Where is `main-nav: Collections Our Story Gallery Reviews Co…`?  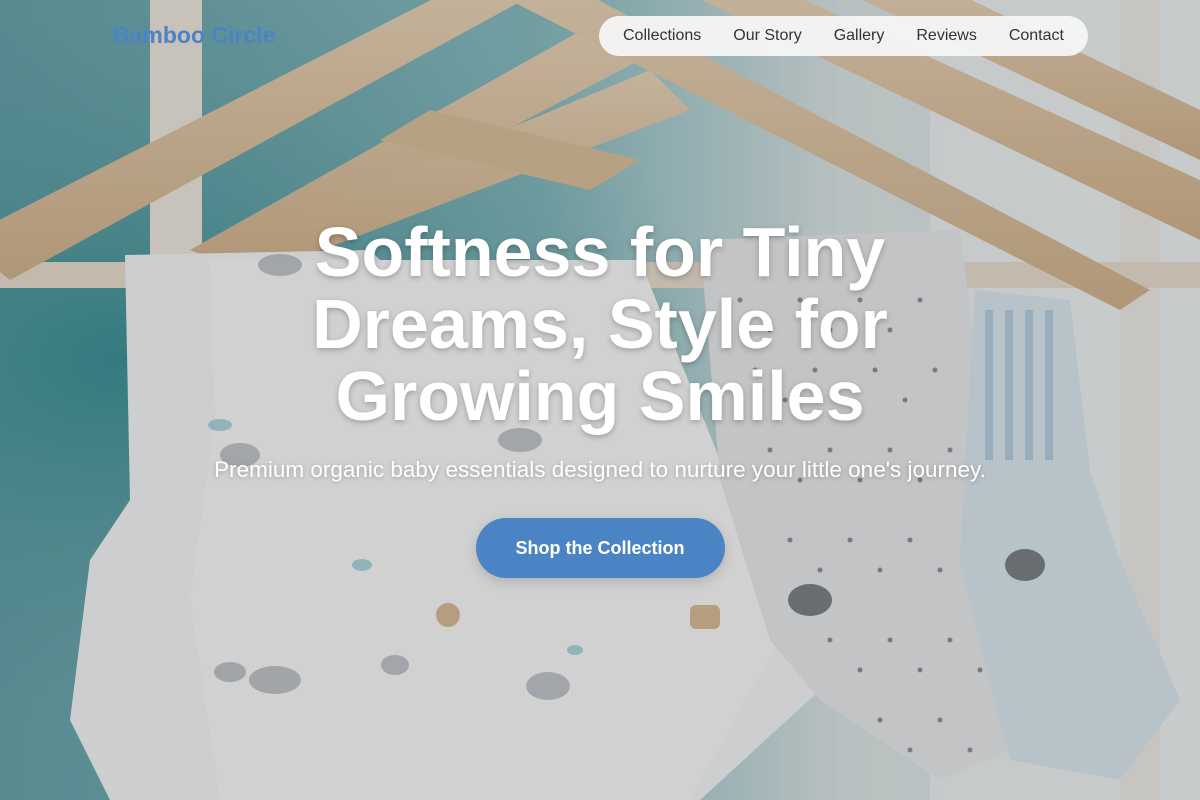 main-nav: Collections Our Story Gallery Reviews Co… is located at coordinates (843, 36).